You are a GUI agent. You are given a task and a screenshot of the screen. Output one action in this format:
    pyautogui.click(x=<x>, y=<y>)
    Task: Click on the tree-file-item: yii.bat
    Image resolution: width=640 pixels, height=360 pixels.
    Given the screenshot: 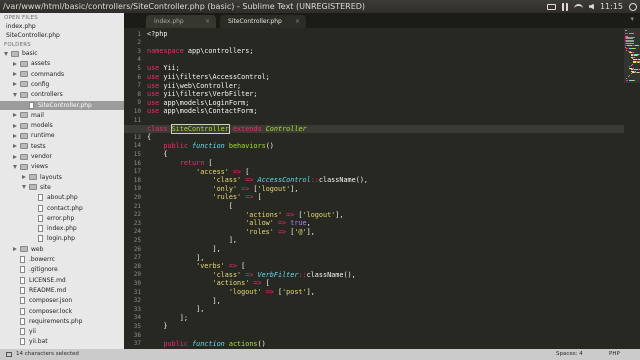 What is the action you would take?
    pyautogui.click(x=24, y=341)
    